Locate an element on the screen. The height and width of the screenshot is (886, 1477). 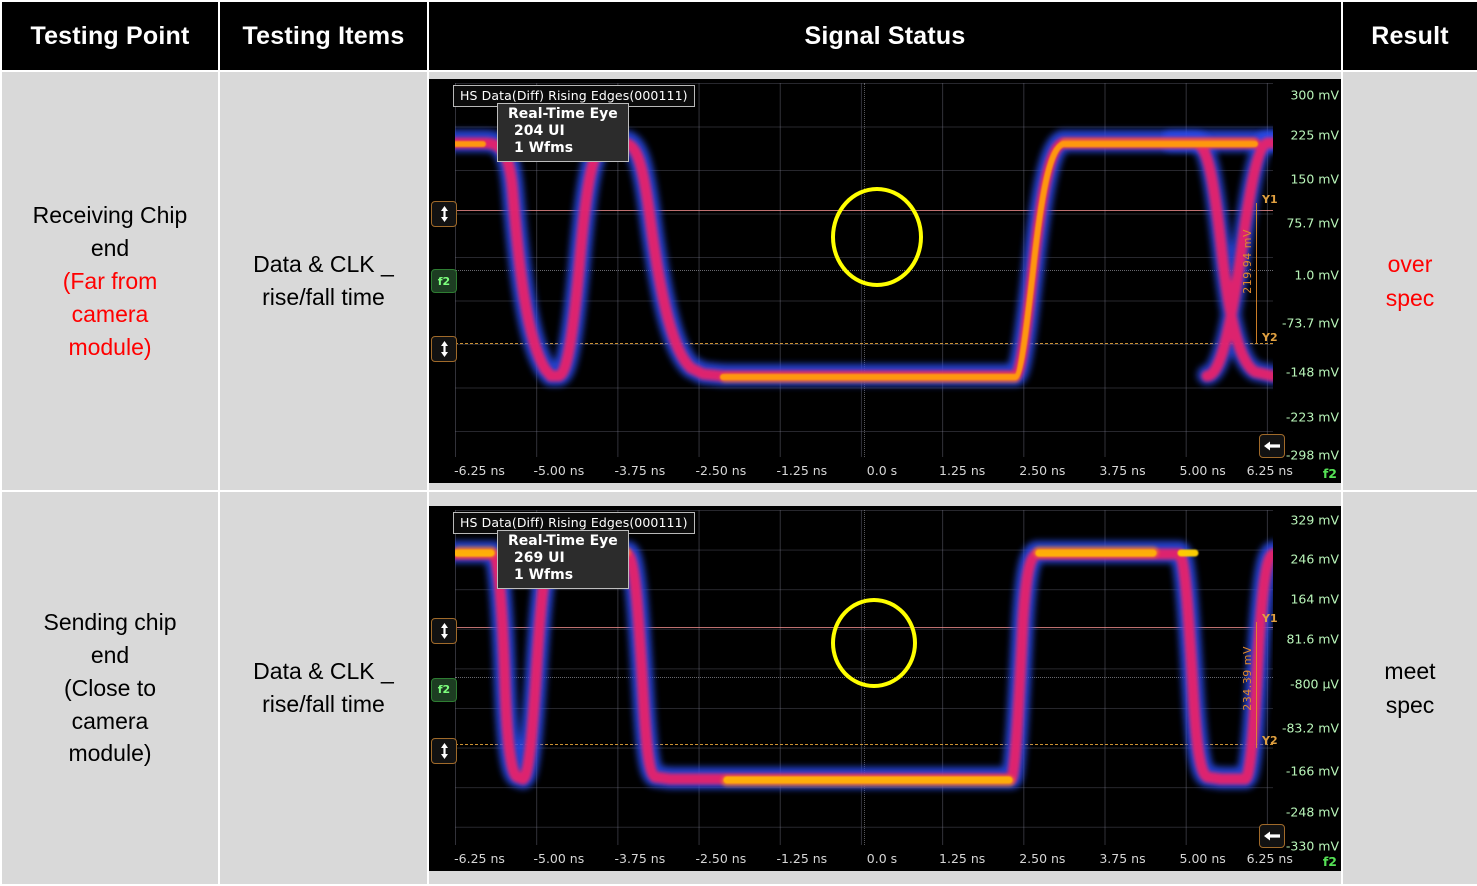
testing-point-line3: (Far from is located at coordinates (110, 280).